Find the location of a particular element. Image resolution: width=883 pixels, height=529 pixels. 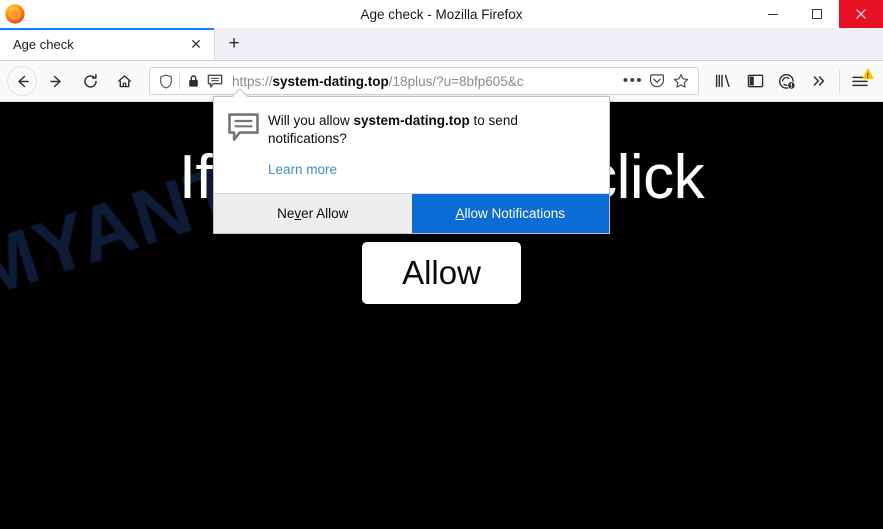

library-icon is located at coordinates (723, 81).